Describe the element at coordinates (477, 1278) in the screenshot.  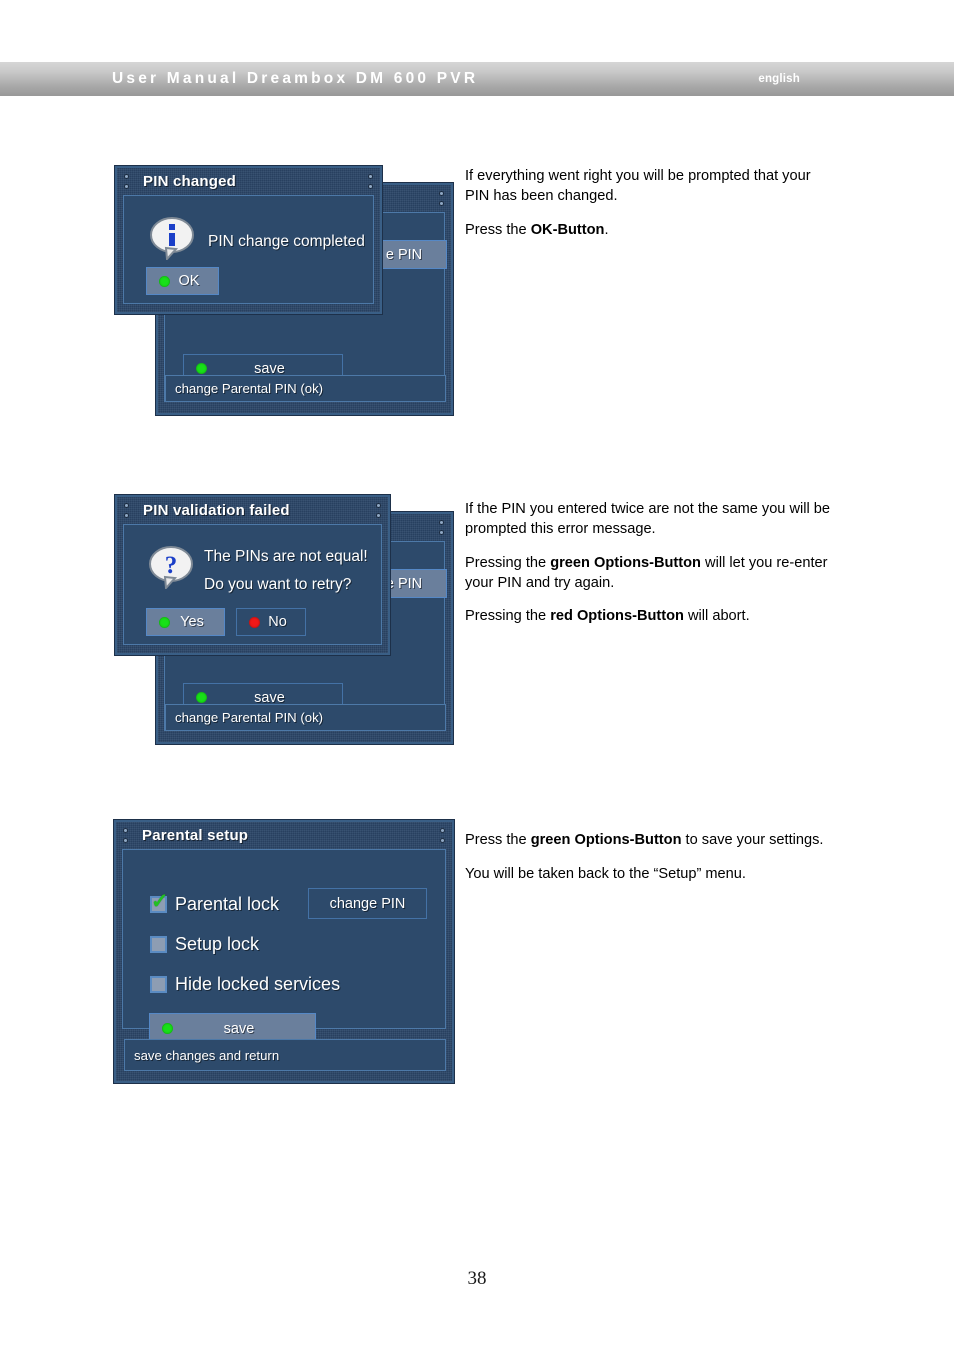
I see `page-number: 38` at that location.